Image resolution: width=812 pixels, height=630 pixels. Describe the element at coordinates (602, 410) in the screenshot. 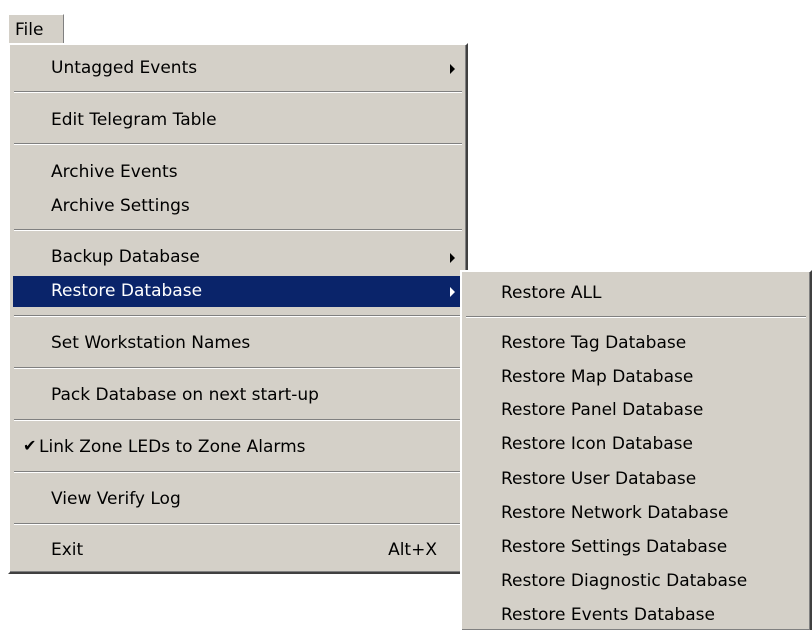

I see `menu-item-label: Restore Panel Database` at that location.